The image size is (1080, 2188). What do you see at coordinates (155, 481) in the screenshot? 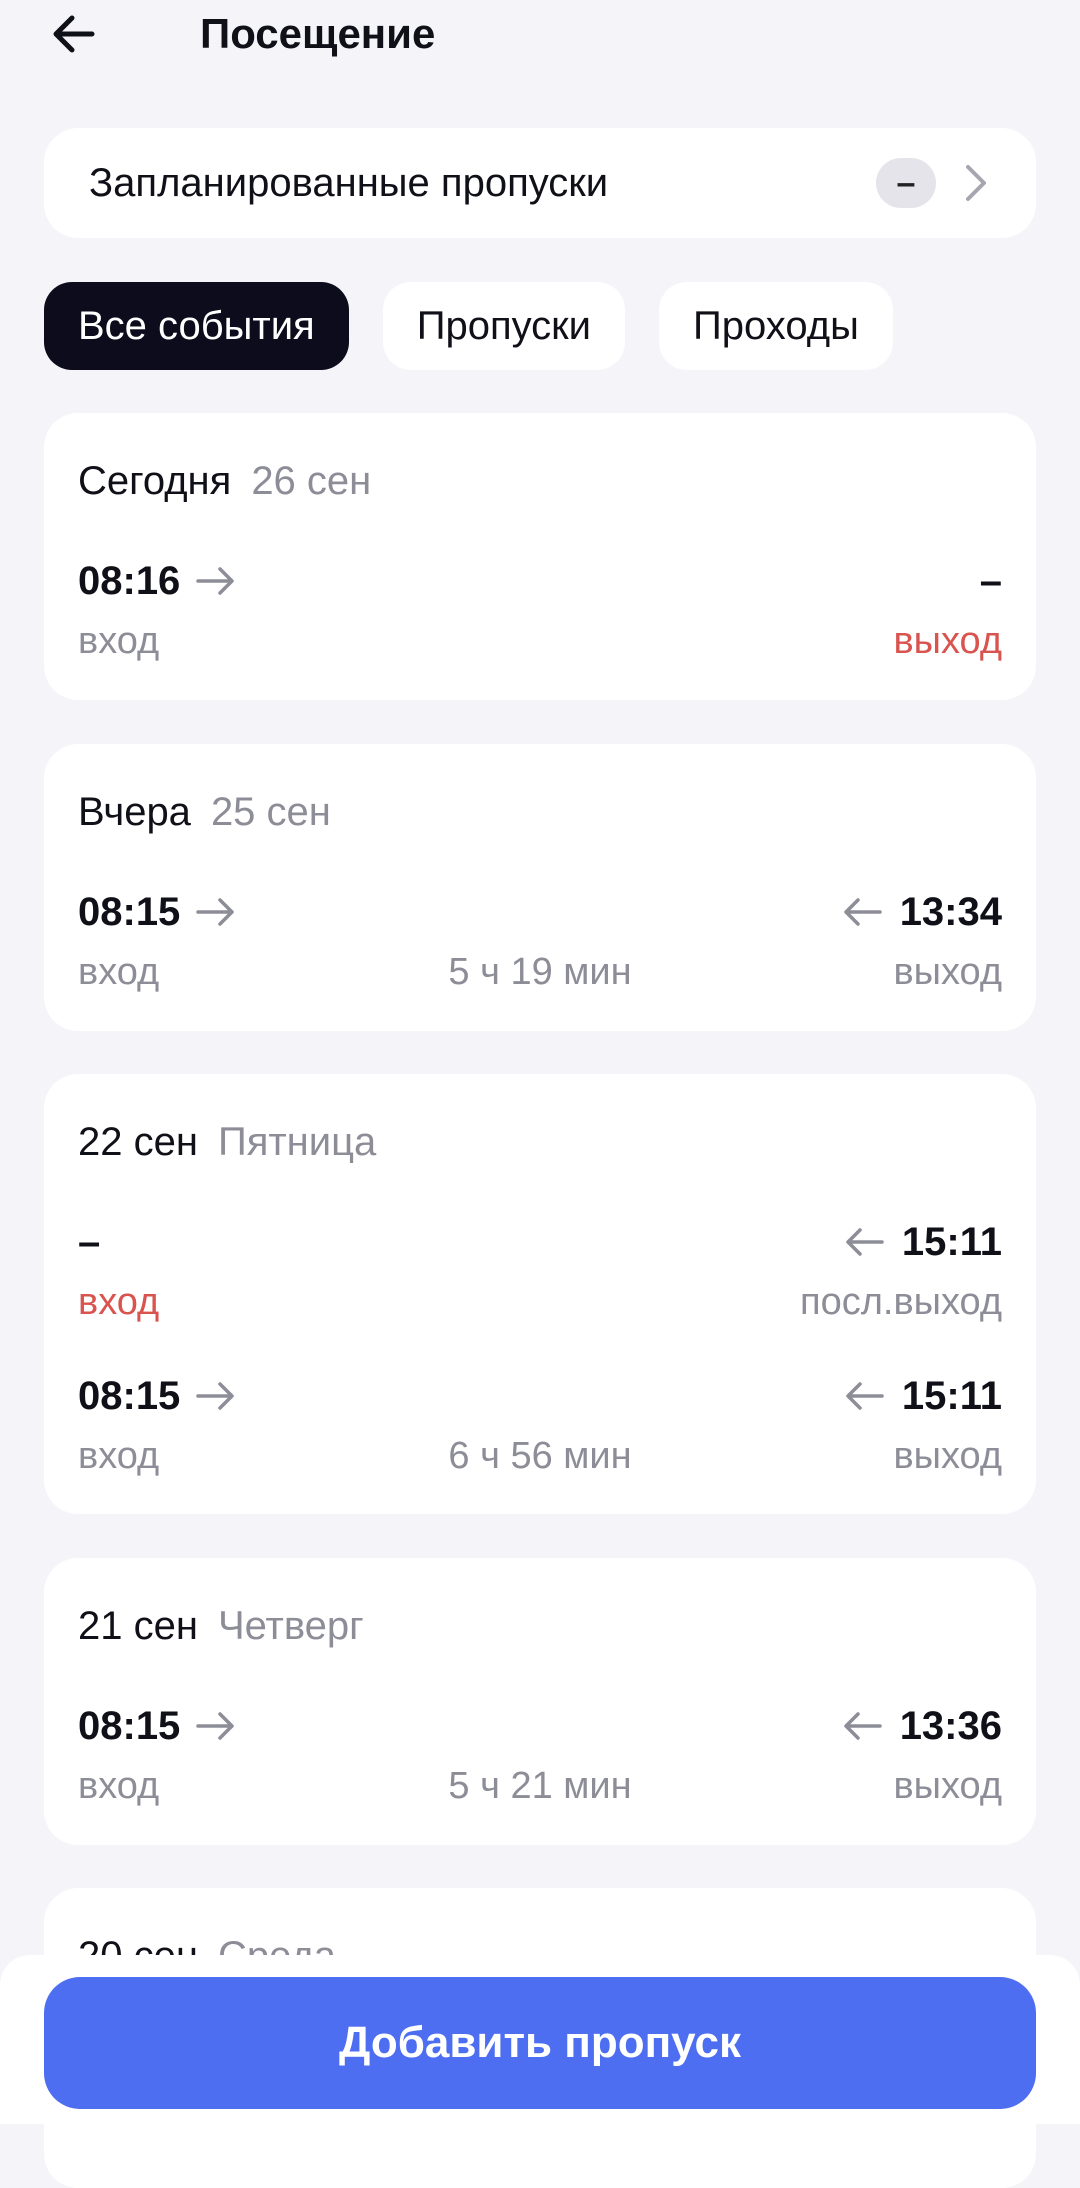
I see `day-title: Сегодня` at bounding box center [155, 481].